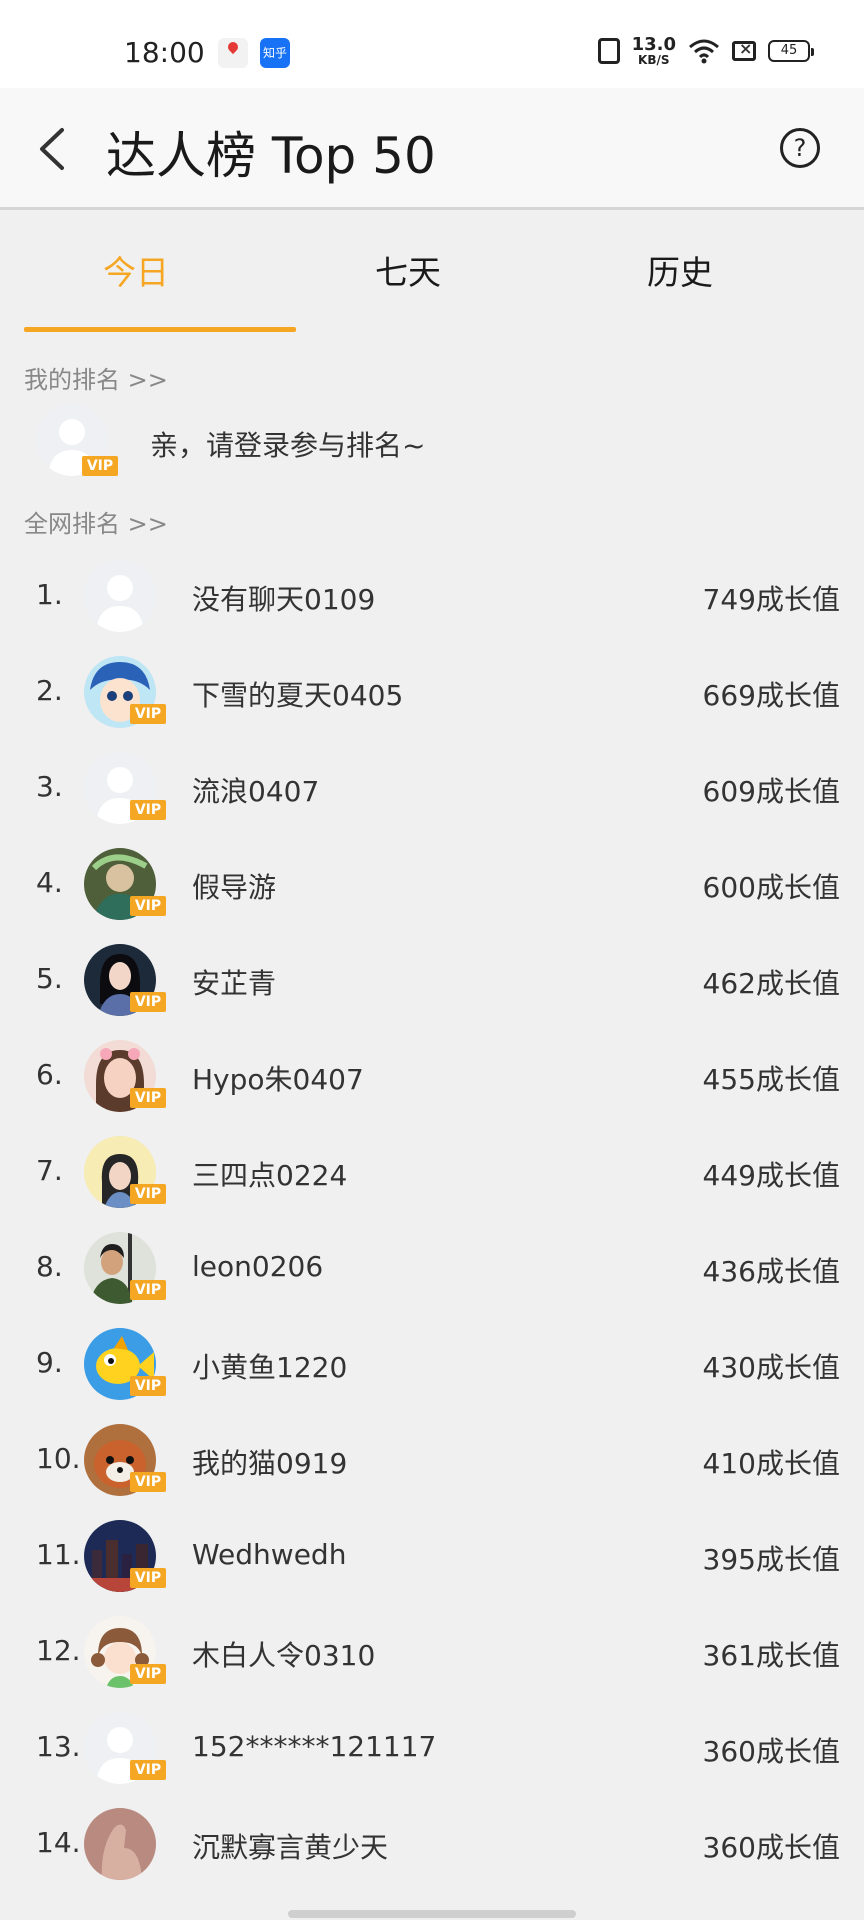 The height and width of the screenshot is (1920, 864). I want to click on user-name: 我的猫0919, so click(270, 1463).